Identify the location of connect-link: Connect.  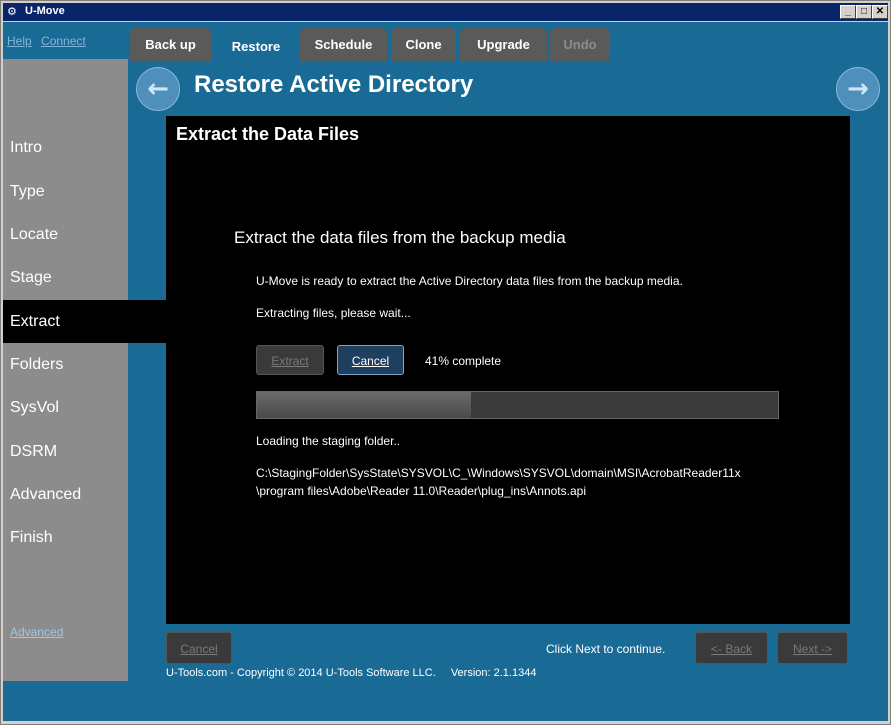
(63, 41).